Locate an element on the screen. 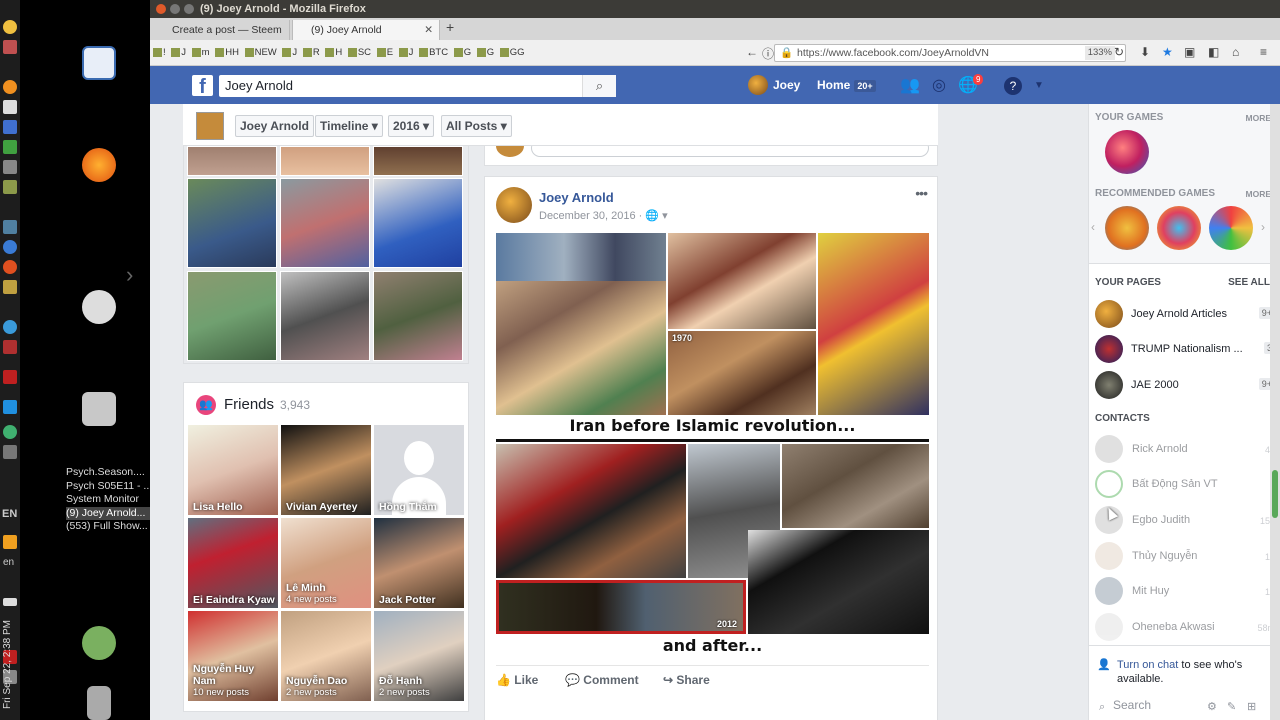 The height and width of the screenshot is (720, 1280). keyboard-layout: EN is located at coordinates (9, 514).